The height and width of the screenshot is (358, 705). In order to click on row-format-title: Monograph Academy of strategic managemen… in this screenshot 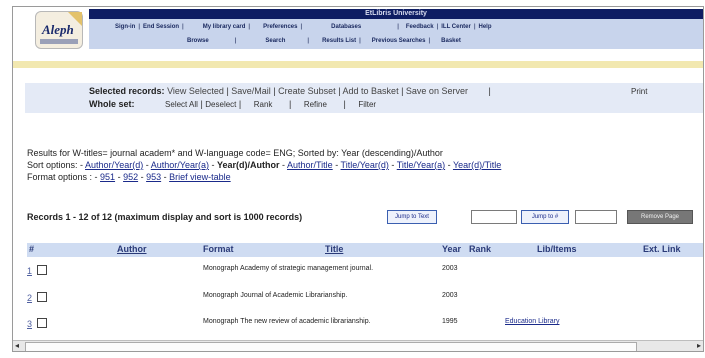, I will do `click(288, 268)`.